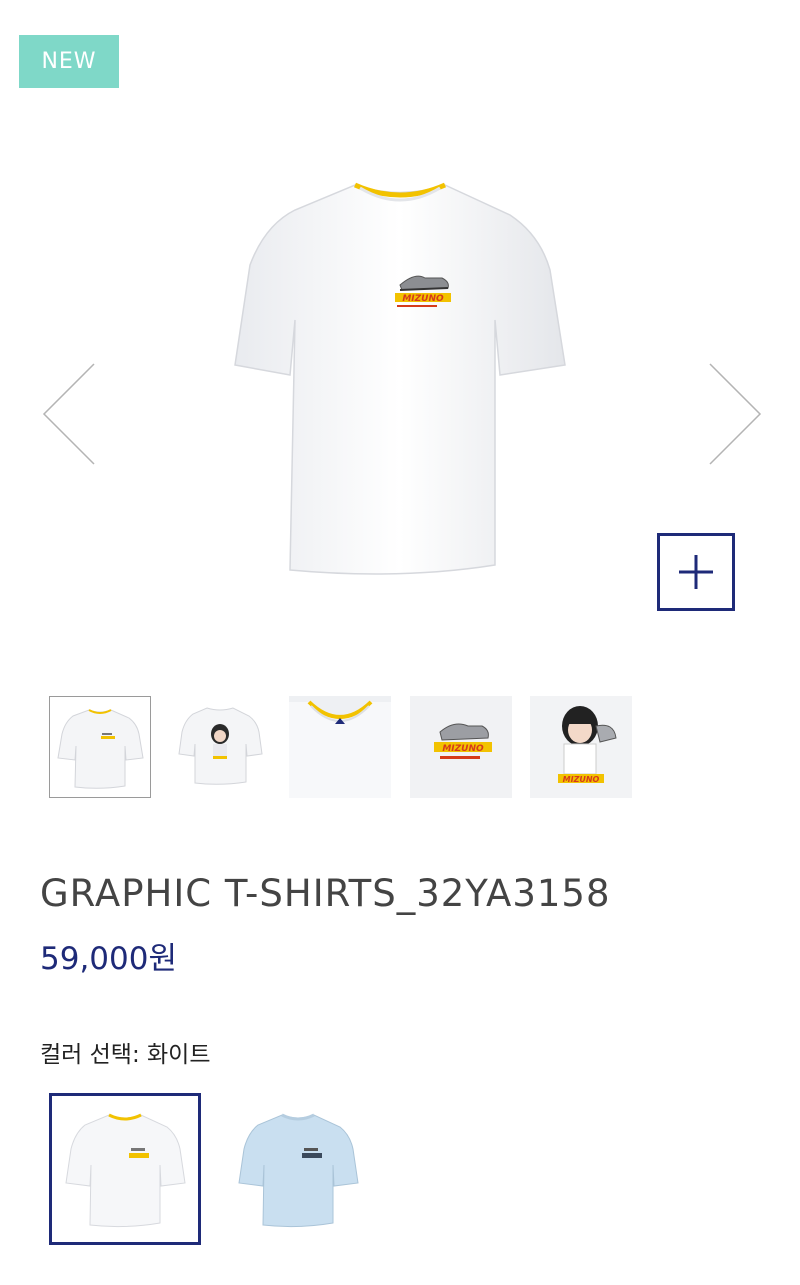  I want to click on color-swatch-white, so click(125, 1169).